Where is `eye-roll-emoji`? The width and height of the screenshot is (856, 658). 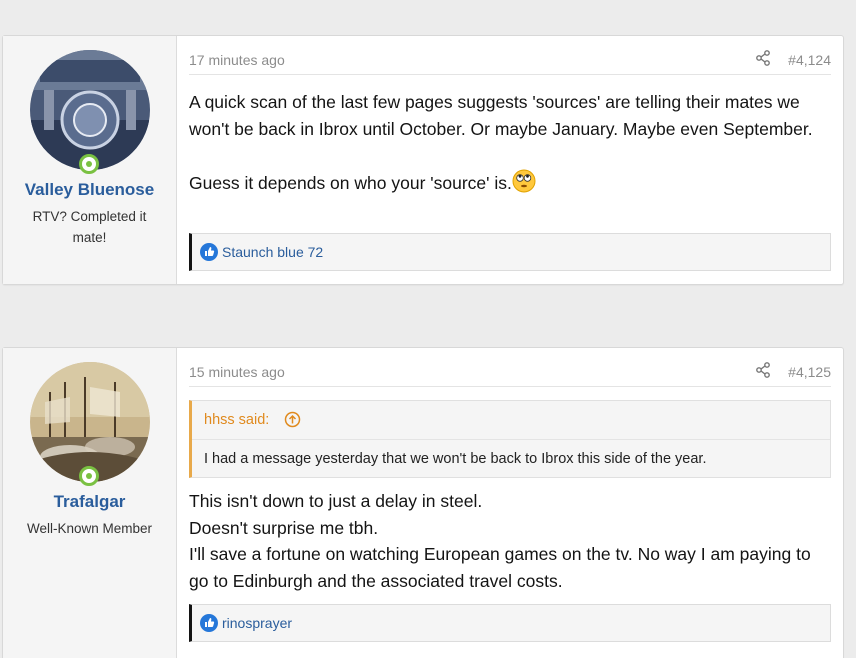
eye-roll-emoji is located at coordinates (524, 181).